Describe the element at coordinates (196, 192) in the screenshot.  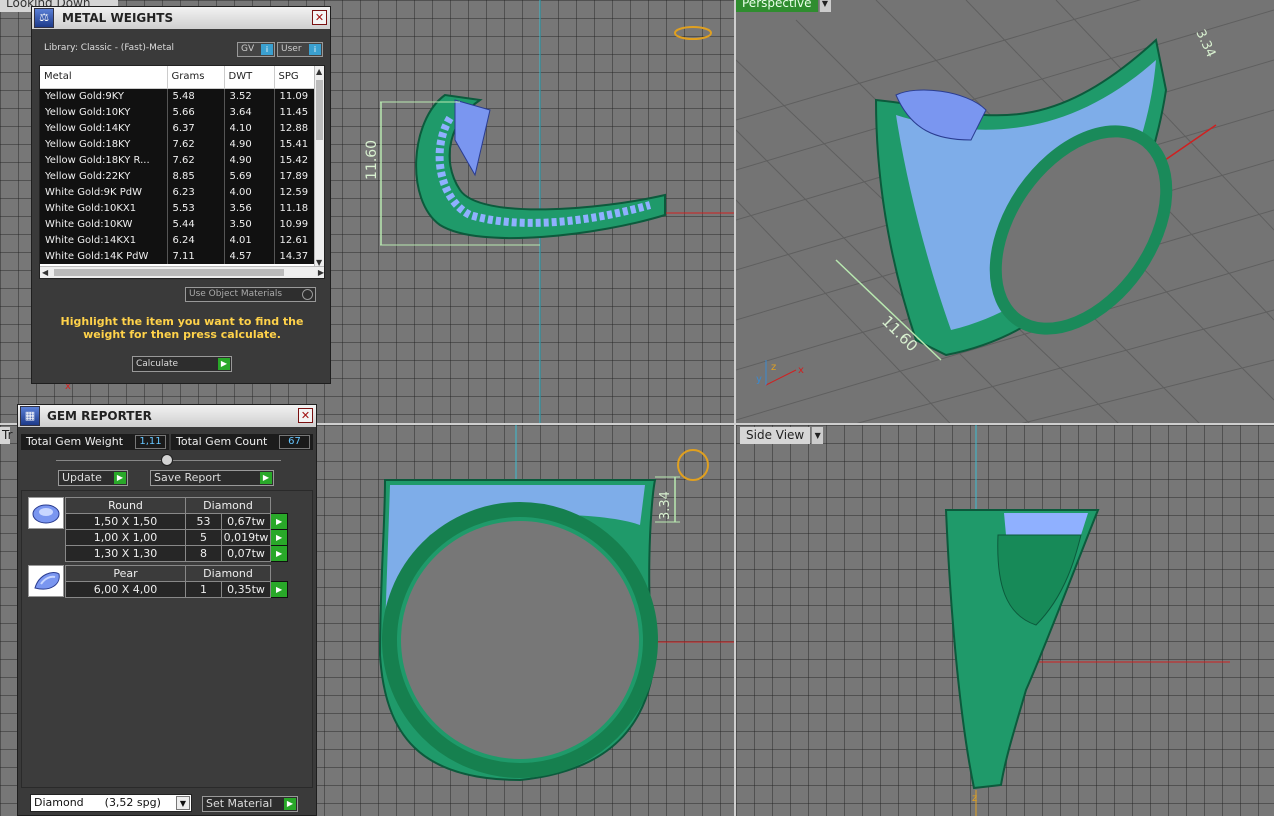
I see `metal-grams: 6.23` at that location.